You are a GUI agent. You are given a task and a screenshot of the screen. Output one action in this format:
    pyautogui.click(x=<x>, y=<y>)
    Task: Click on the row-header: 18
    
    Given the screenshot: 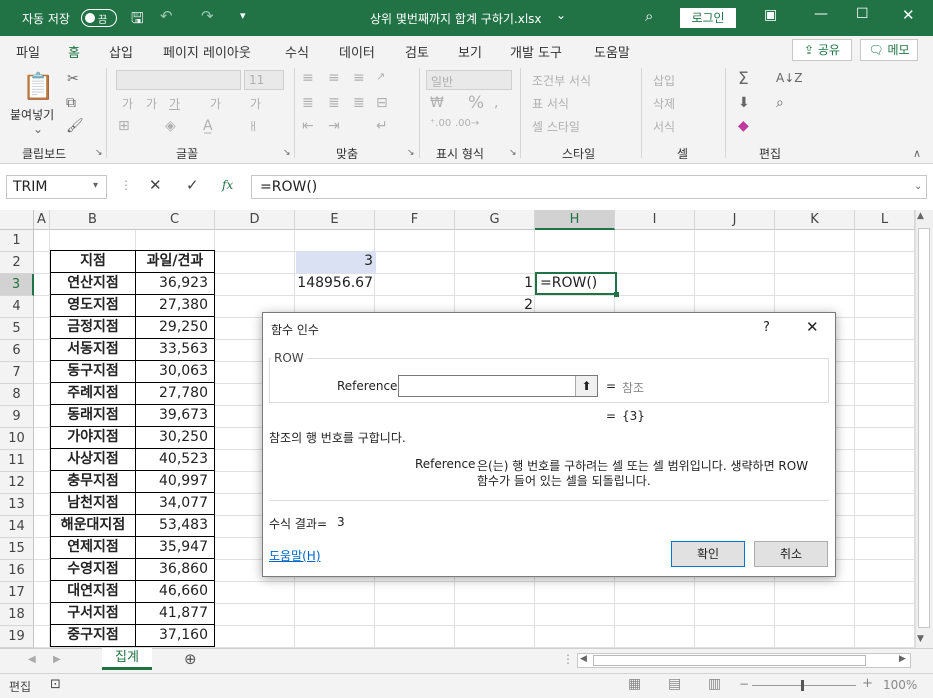 What is the action you would take?
    pyautogui.click(x=17, y=615)
    